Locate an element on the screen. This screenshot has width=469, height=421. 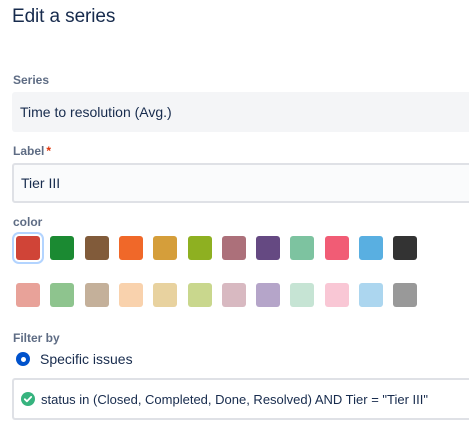
radio-label: Specific issues is located at coordinates (86, 359).